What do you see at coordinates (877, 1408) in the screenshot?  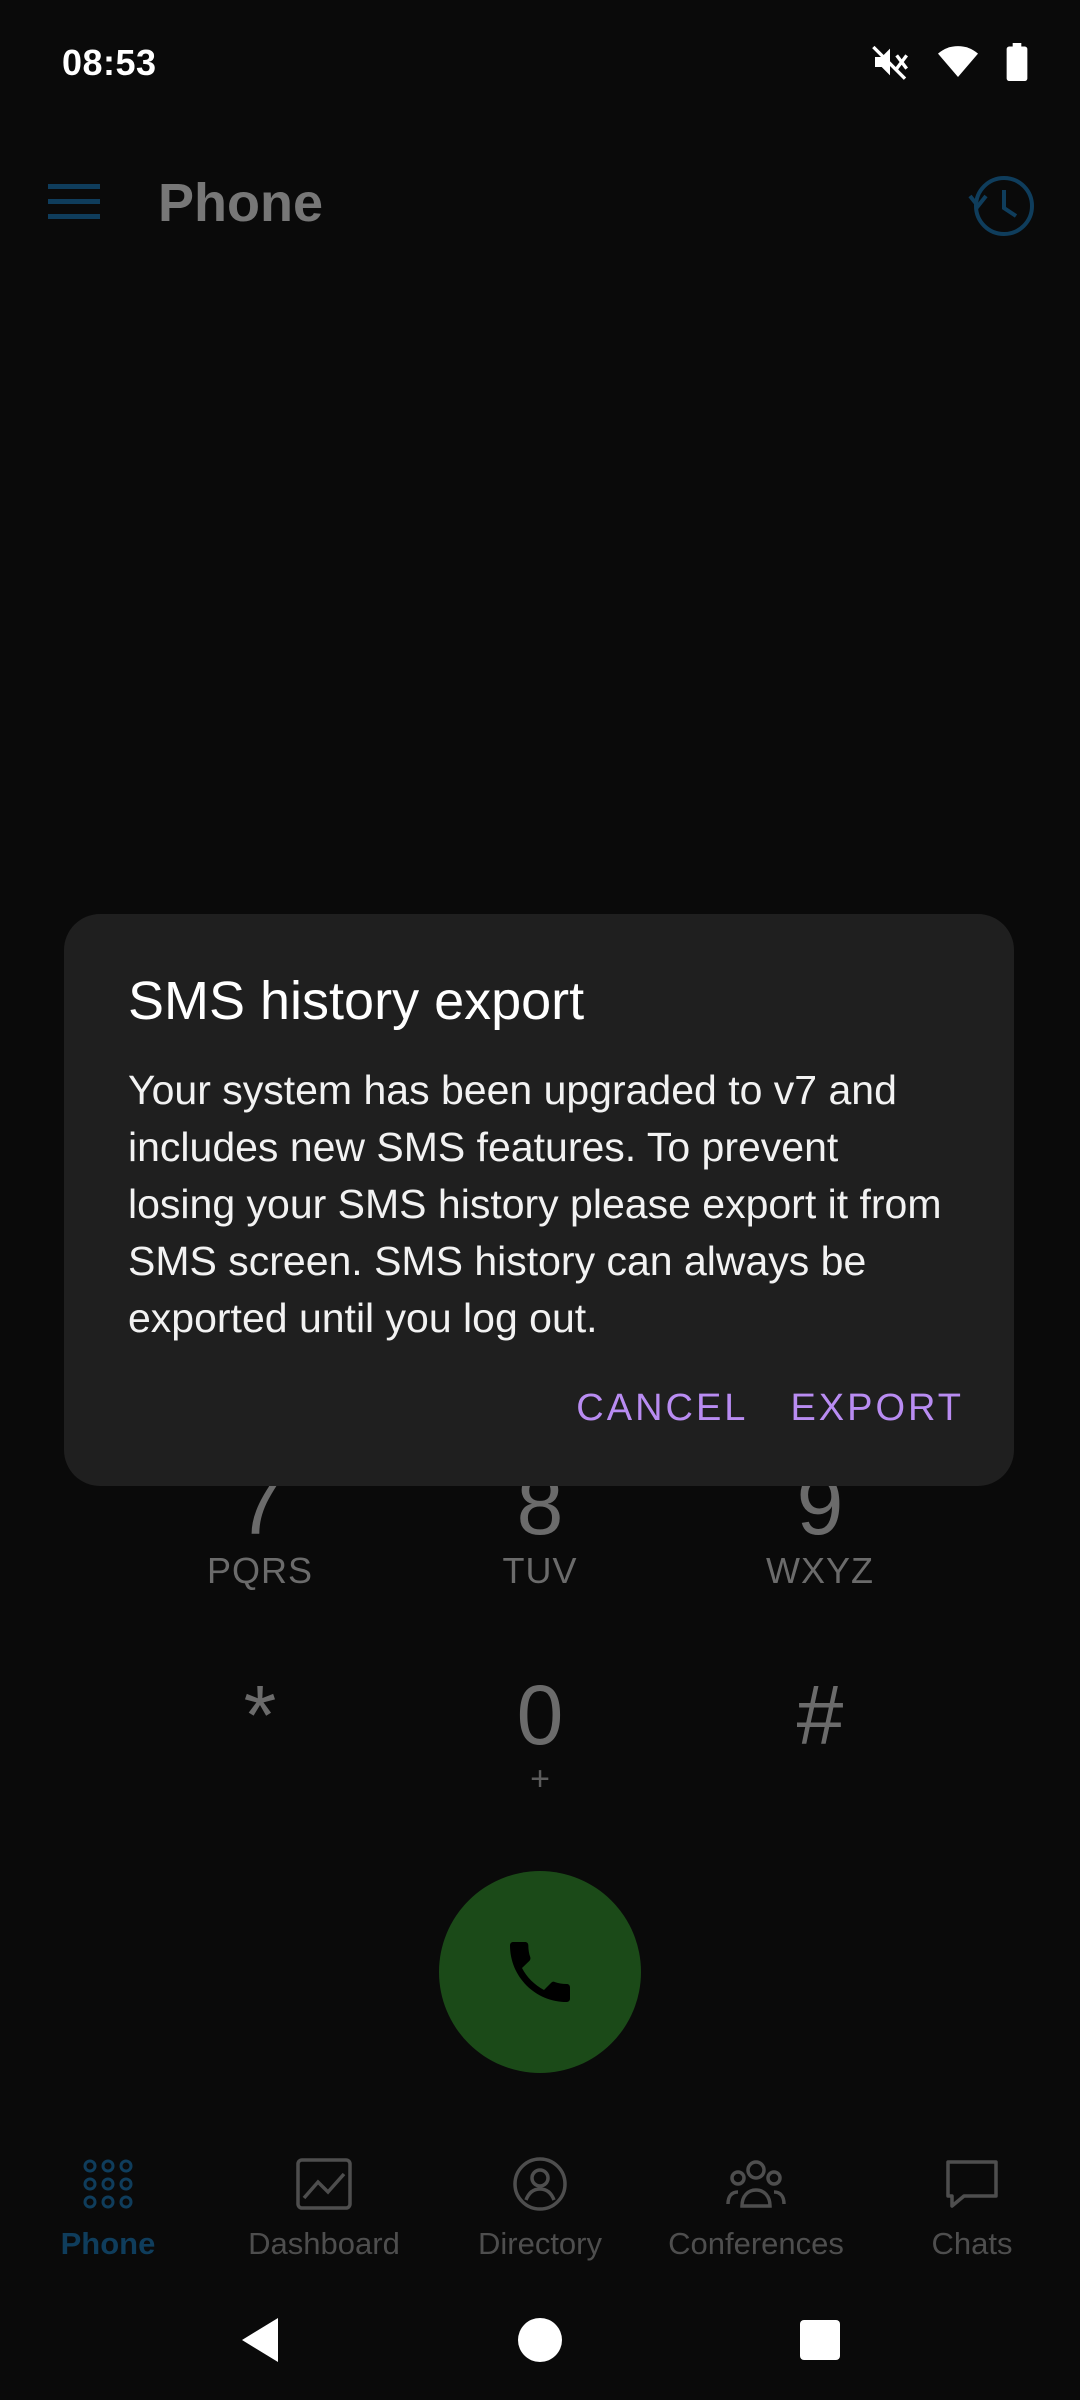 I see `export-button: EXPORT` at bounding box center [877, 1408].